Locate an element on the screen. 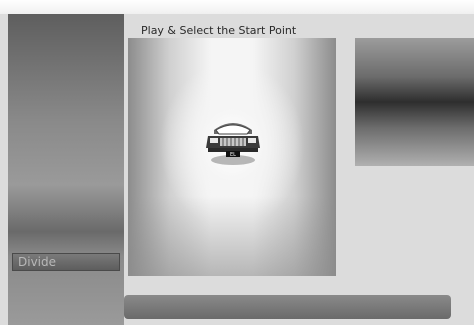  car-plate: EL is located at coordinates (233, 155).